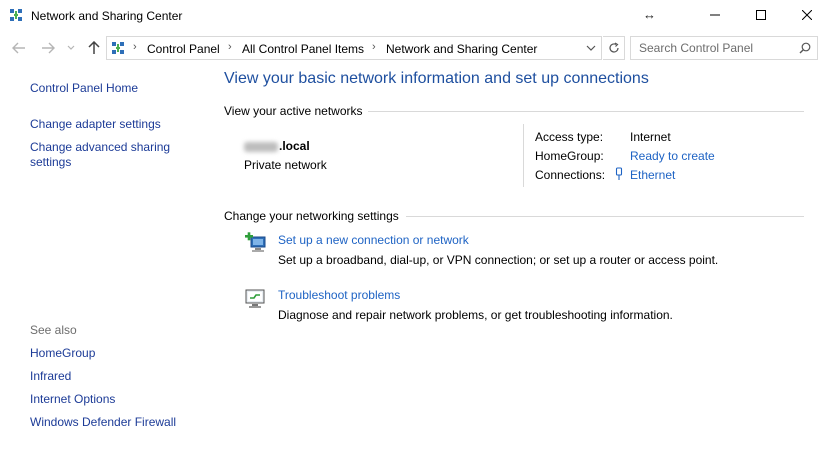 The width and height of the screenshot is (830, 450). What do you see at coordinates (415, 16) in the screenshot?
I see `title-bar: Network and Sharing Center ↔` at bounding box center [415, 16].